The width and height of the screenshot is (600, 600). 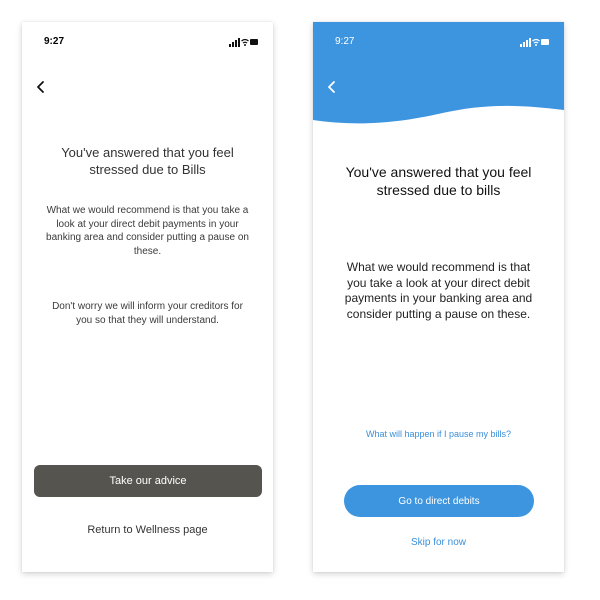 What do you see at coordinates (148, 481) in the screenshot?
I see `take-advice-button: Take our advice` at bounding box center [148, 481].